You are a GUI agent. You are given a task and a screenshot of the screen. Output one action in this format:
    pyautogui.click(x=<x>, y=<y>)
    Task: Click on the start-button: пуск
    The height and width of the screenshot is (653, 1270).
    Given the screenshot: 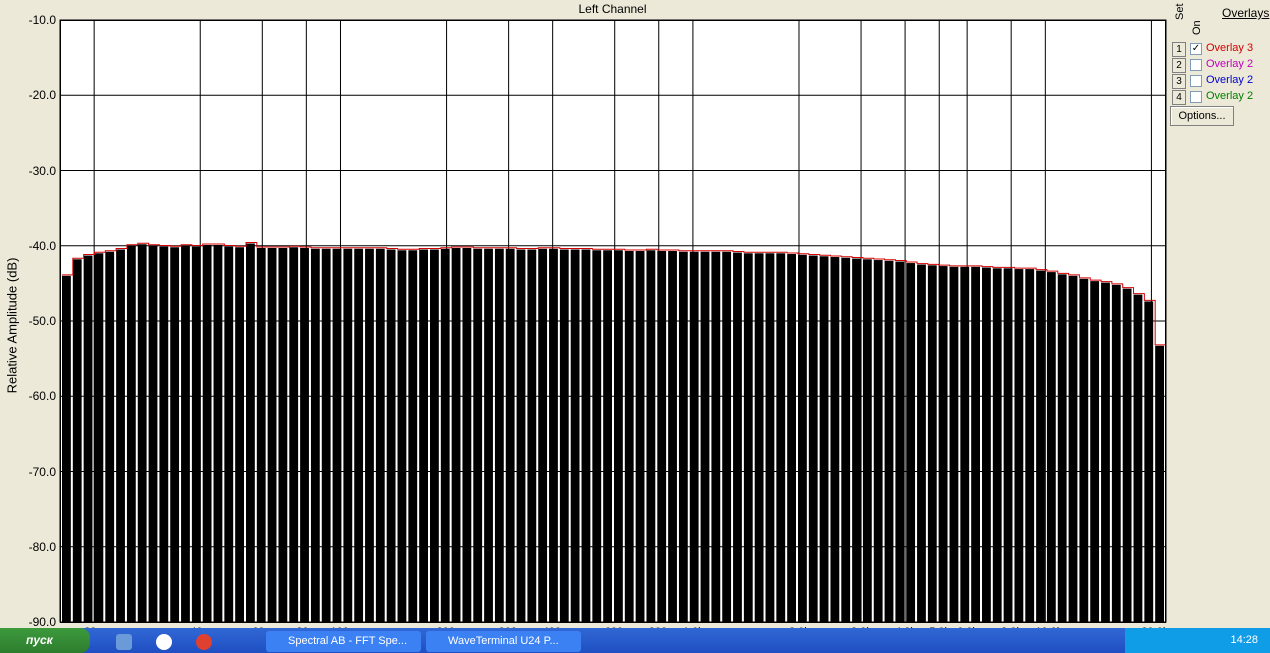 What is the action you would take?
    pyautogui.click(x=45, y=640)
    